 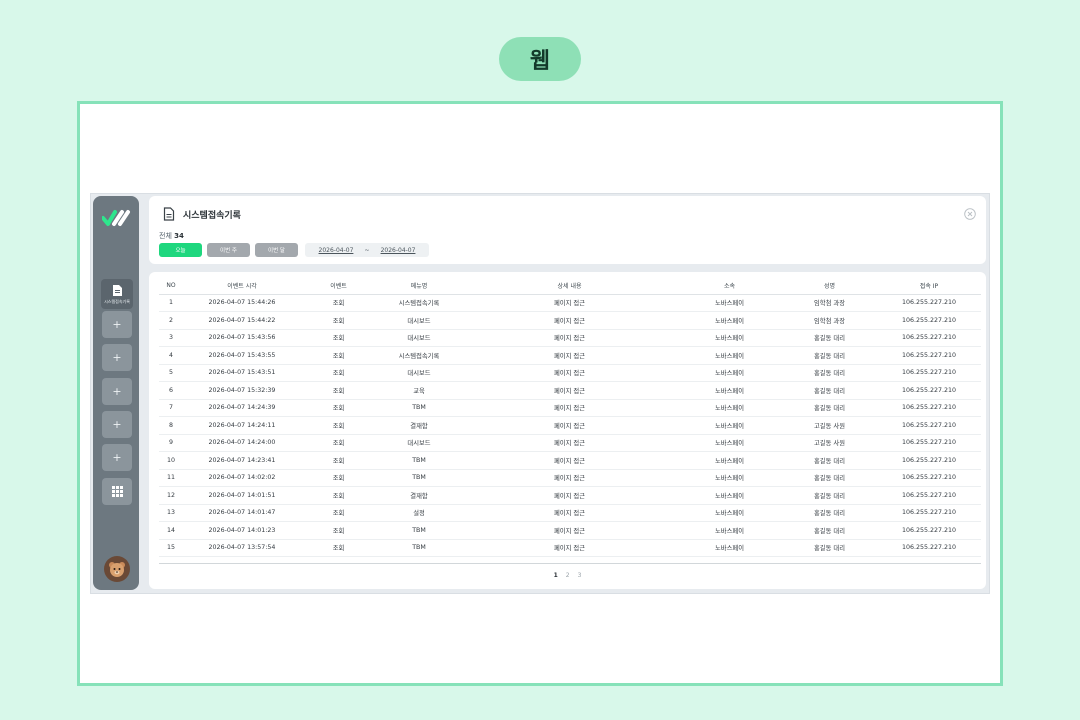 I want to click on table-cell: 교육, so click(x=419, y=390).